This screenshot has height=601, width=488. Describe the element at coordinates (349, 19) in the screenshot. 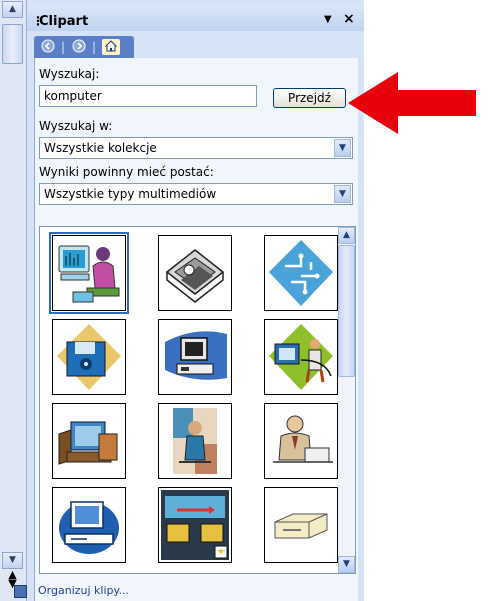

I see `close-icon: ×` at that location.